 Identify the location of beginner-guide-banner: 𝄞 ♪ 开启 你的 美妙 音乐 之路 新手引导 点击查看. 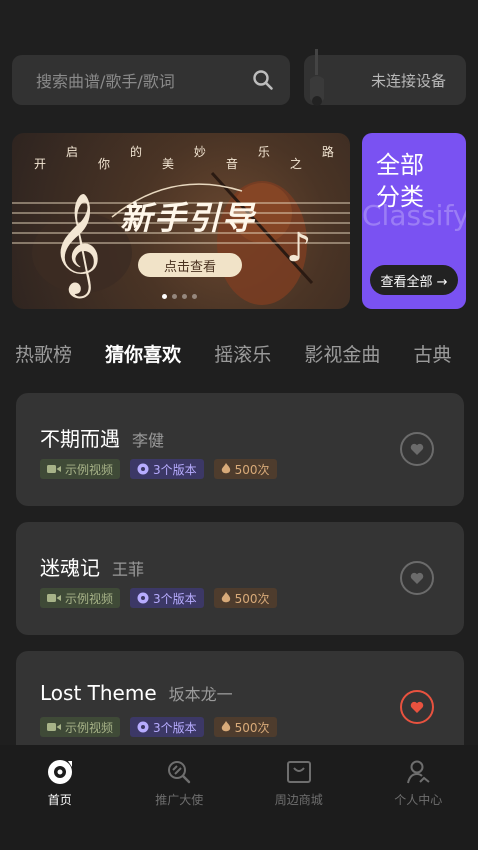
(181, 221).